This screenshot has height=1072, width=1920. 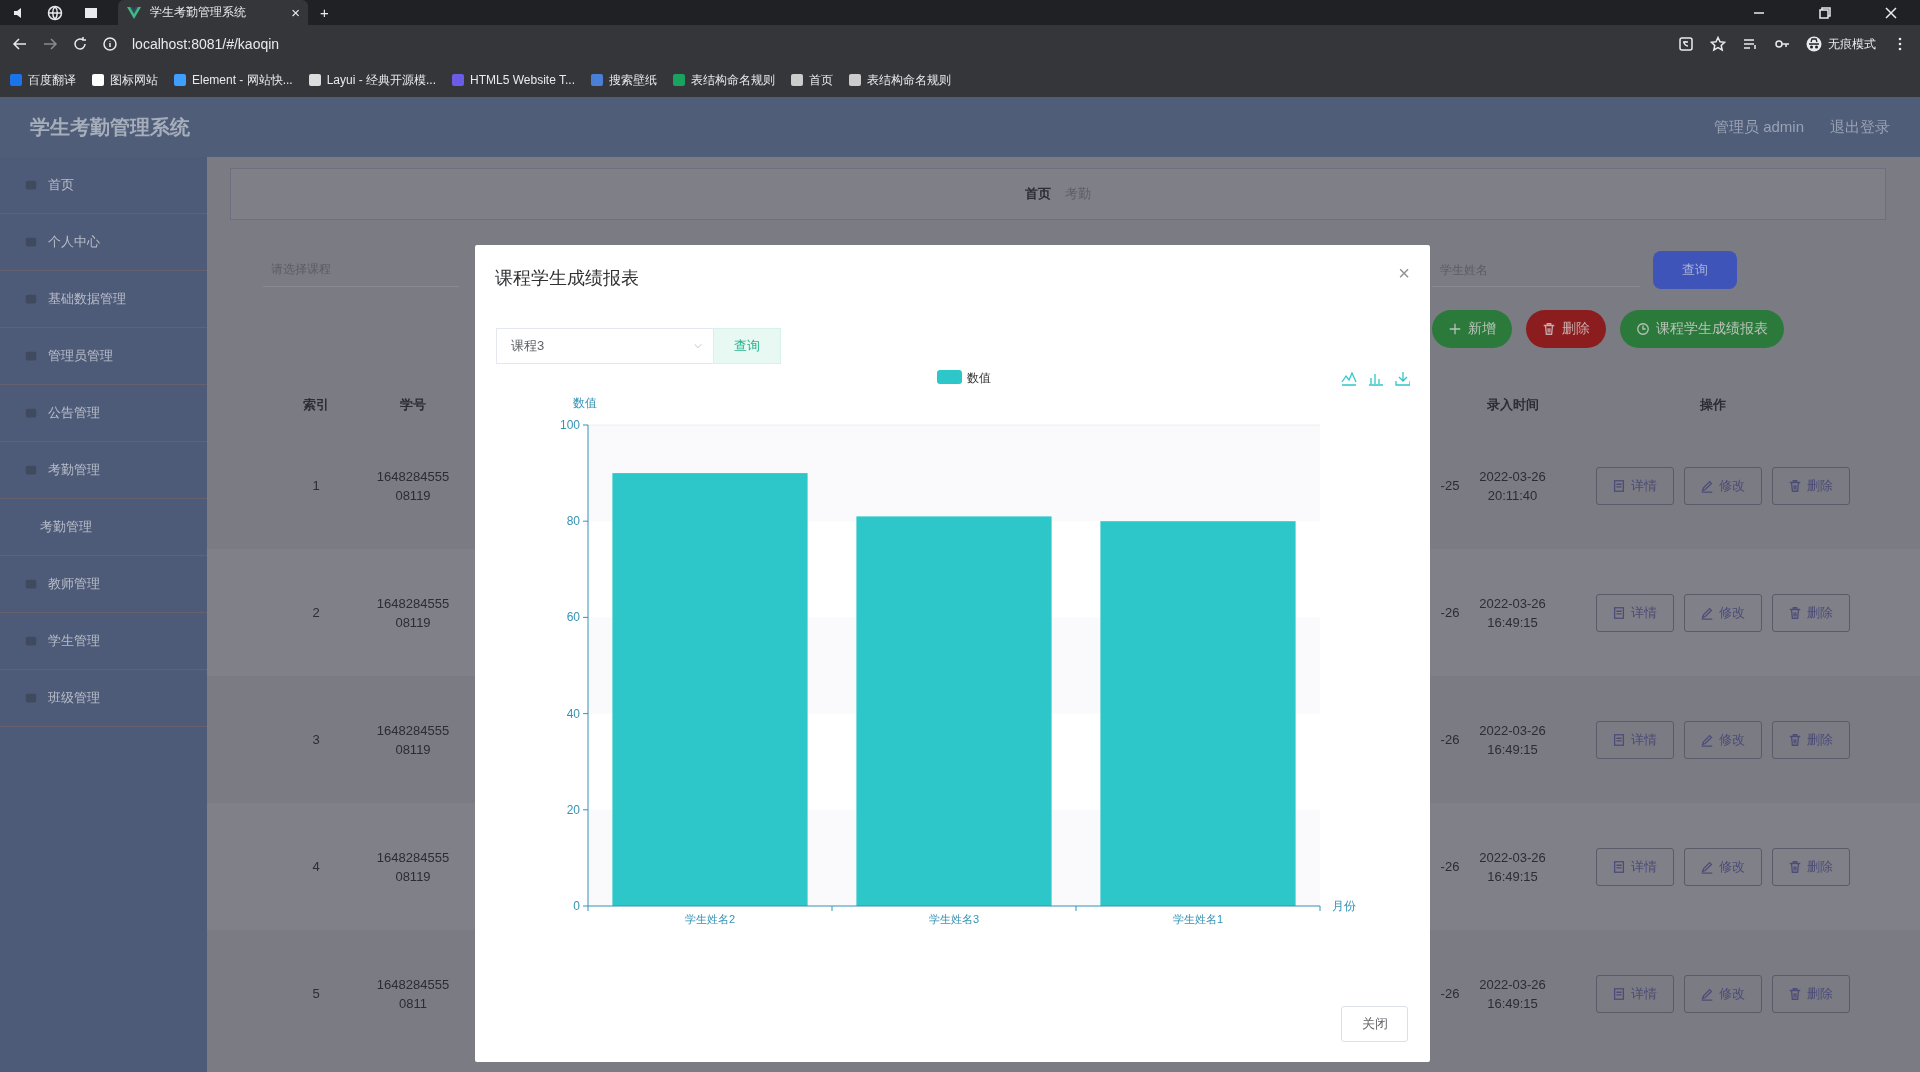 What do you see at coordinates (1712, 405) in the screenshot?
I see `column-header: 操作` at bounding box center [1712, 405].